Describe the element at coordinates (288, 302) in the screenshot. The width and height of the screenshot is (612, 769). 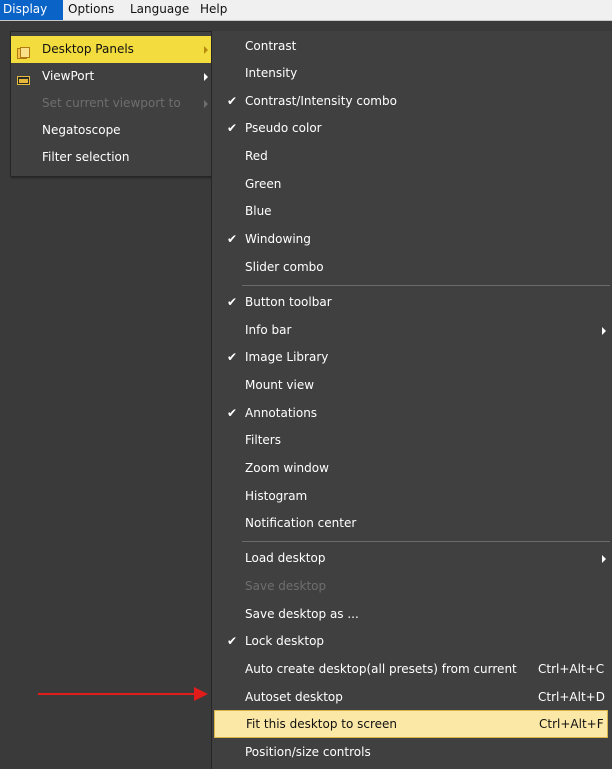
I see `menu-item-label: Button toolbar` at that location.